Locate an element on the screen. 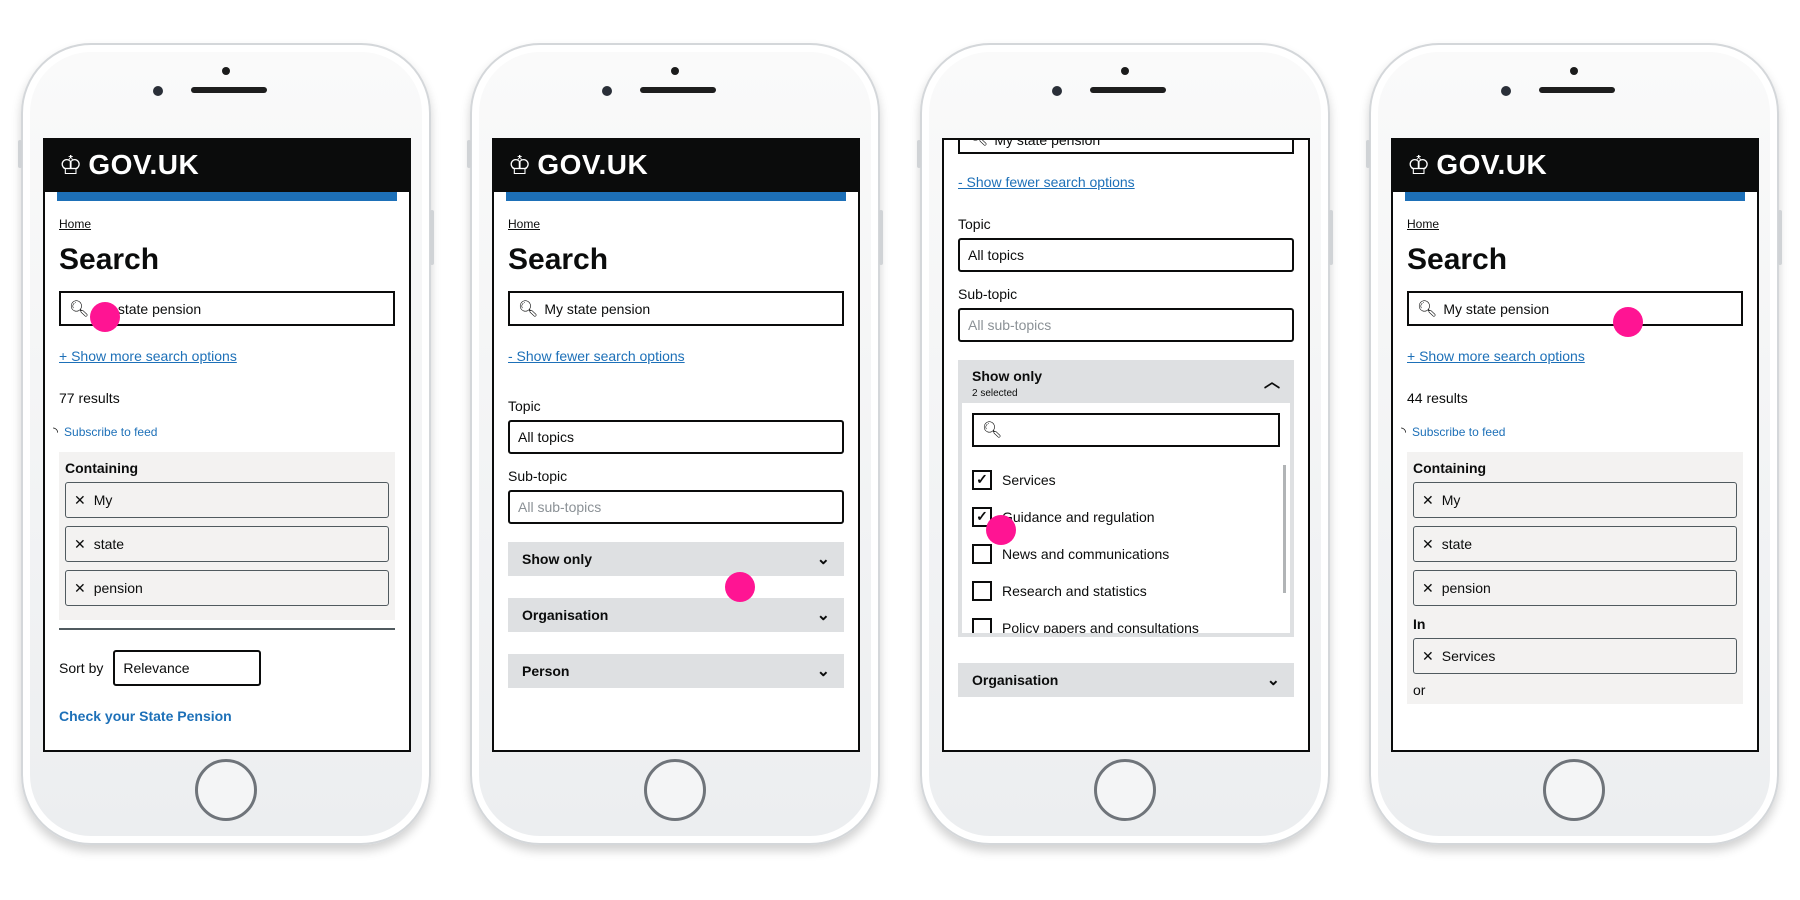 The image size is (1800, 900). option-label: Guidance and regulation is located at coordinates (1078, 516).